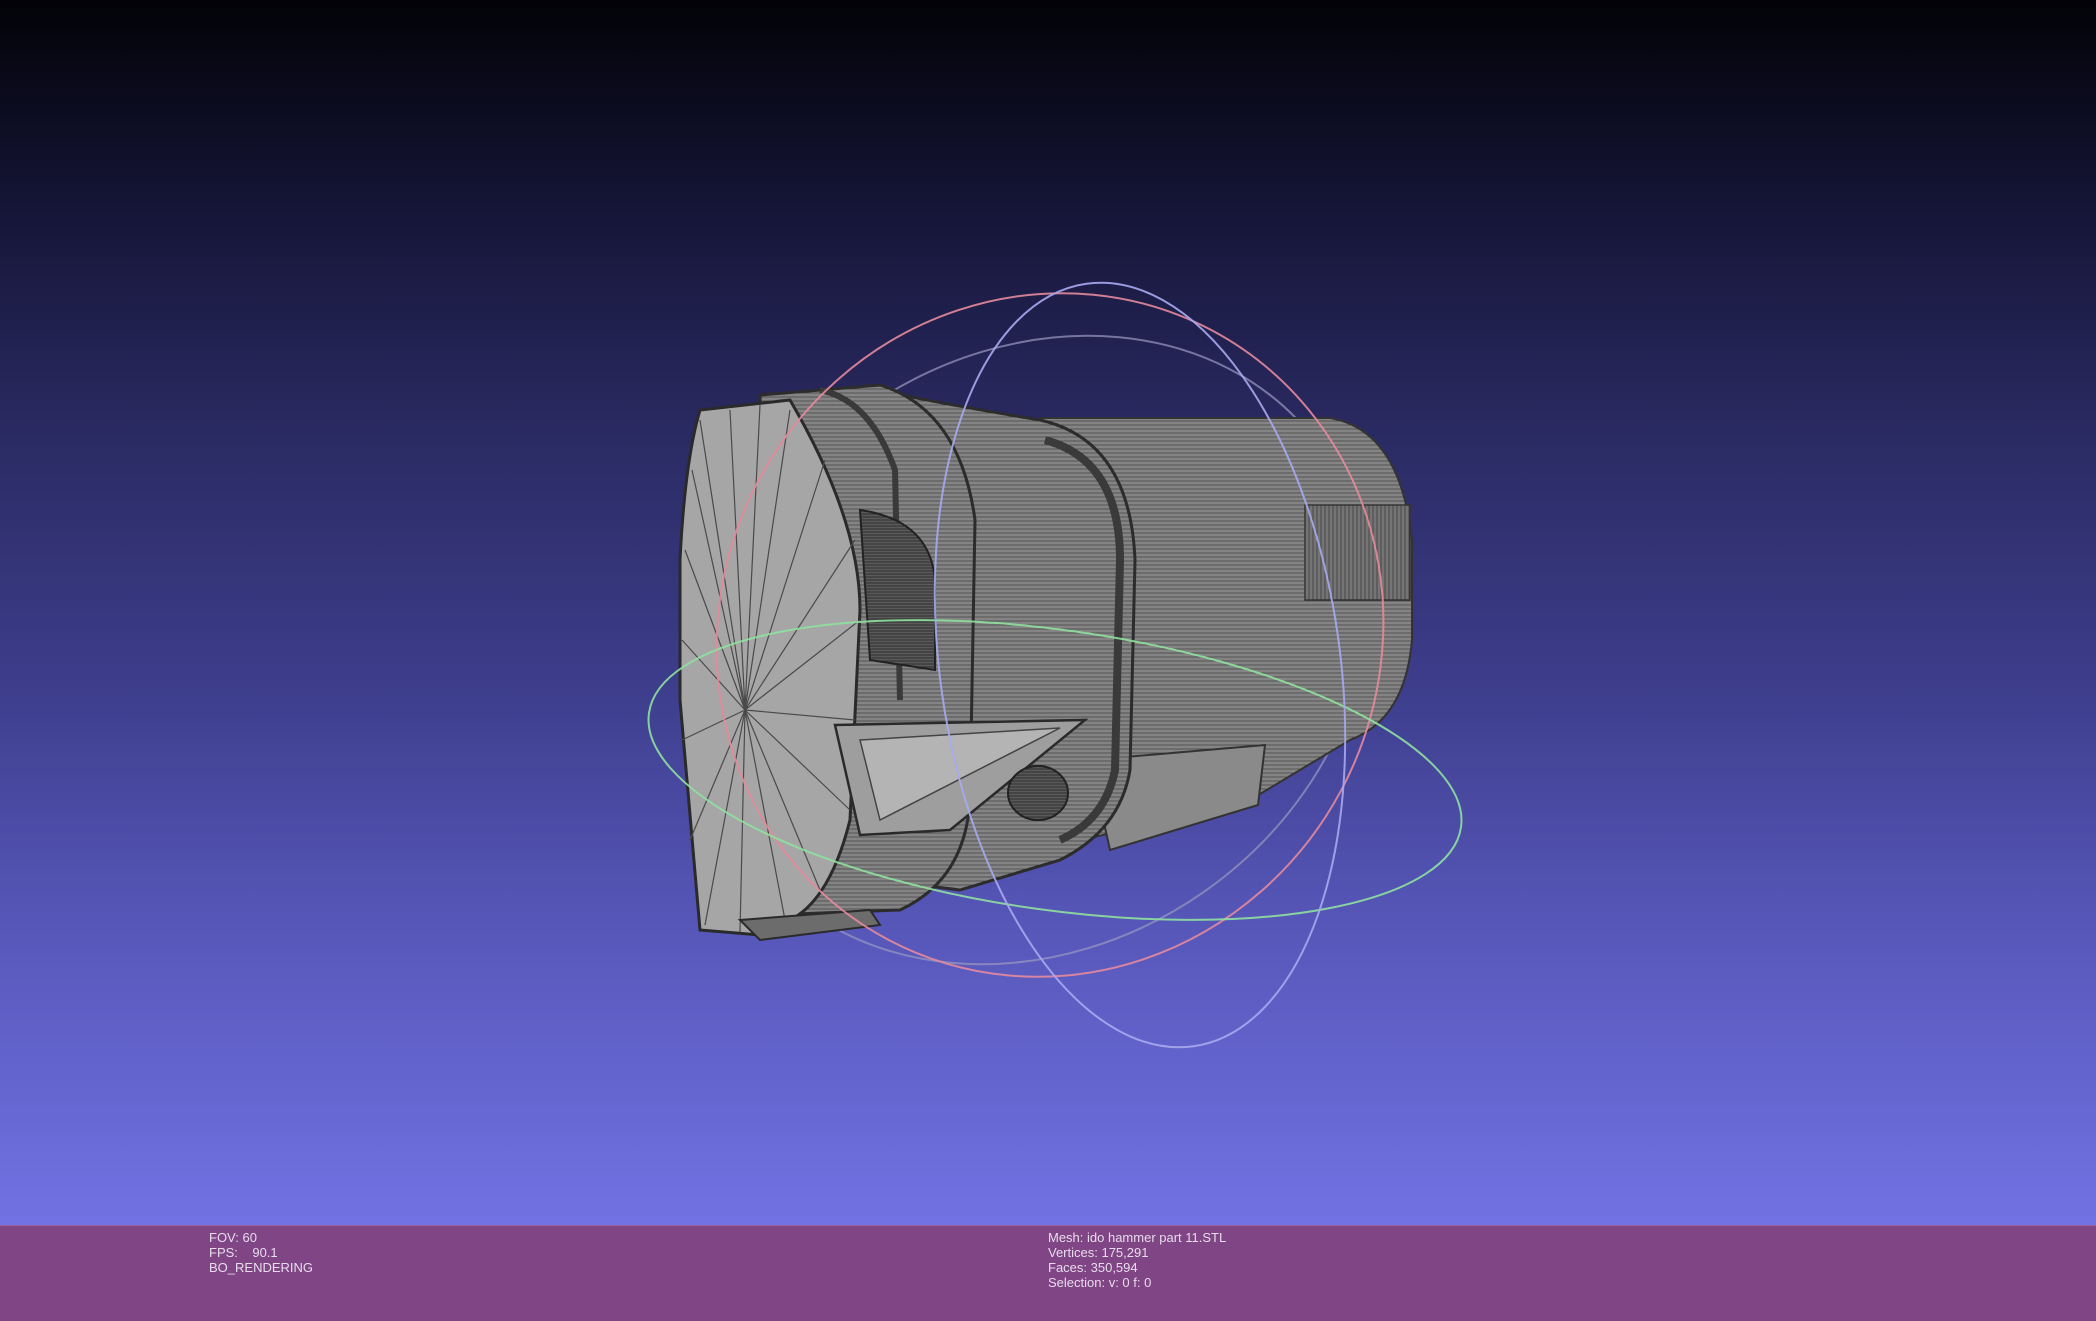  Describe the element at coordinates (243, 1252) in the screenshot. I see `fps-readout: FPS: 90.1` at that location.